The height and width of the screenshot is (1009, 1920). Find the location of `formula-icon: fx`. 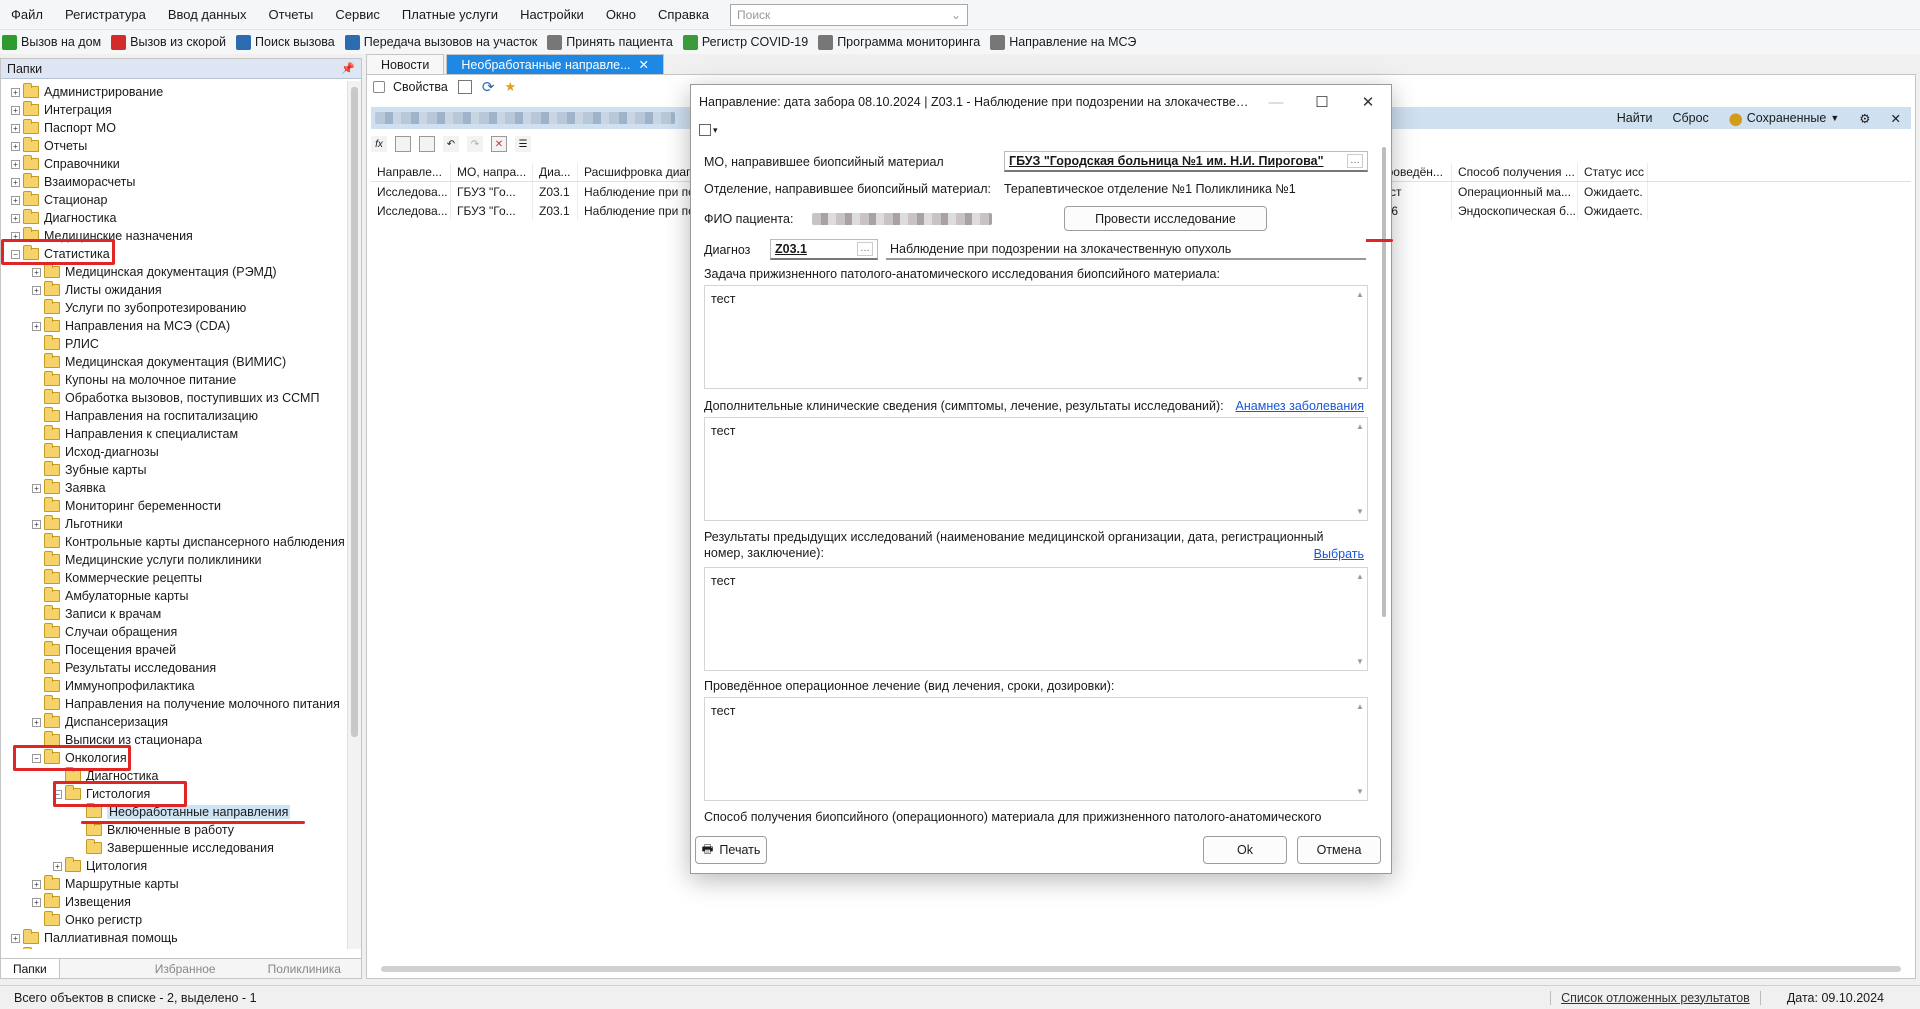

formula-icon: fx is located at coordinates (379, 144).